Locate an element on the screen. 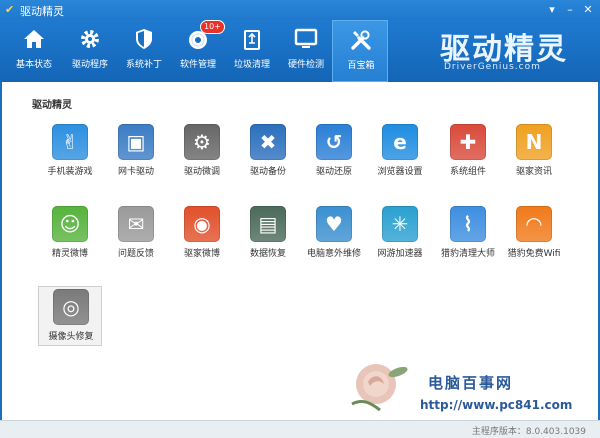 The height and width of the screenshot is (438, 600). version-text: 主程序版本：8.0.403.1039 is located at coordinates (528, 432).